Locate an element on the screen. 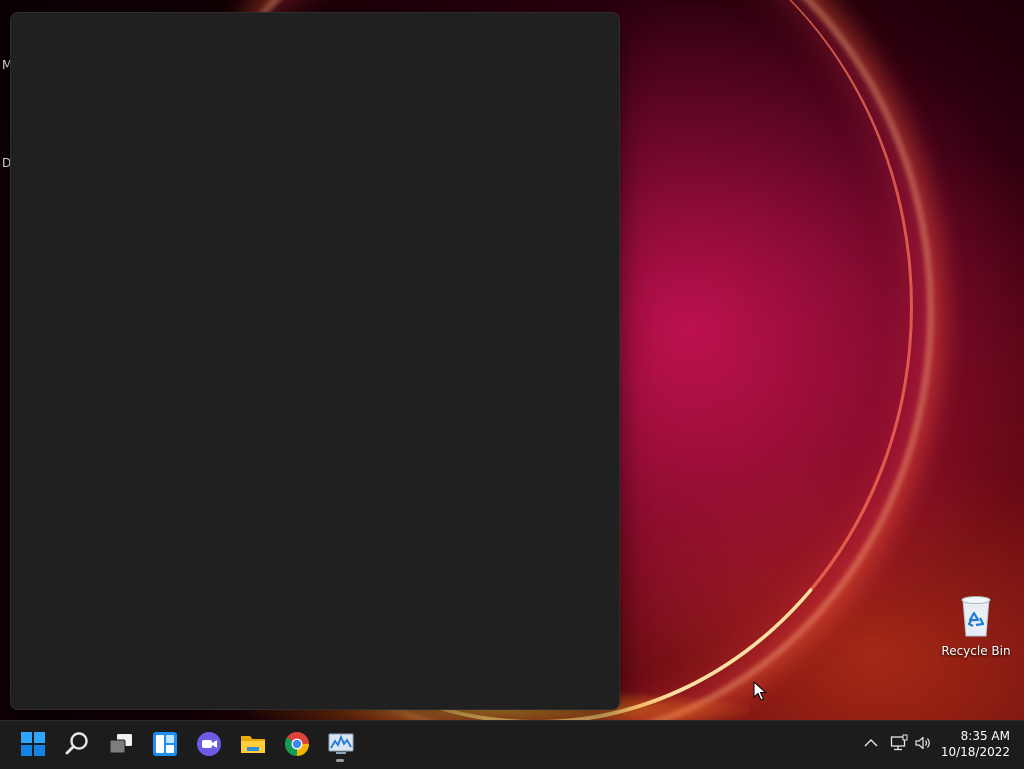 Image resolution: width=1024 pixels, height=769 pixels. show-hidden-icons-button is located at coordinates (871, 743).